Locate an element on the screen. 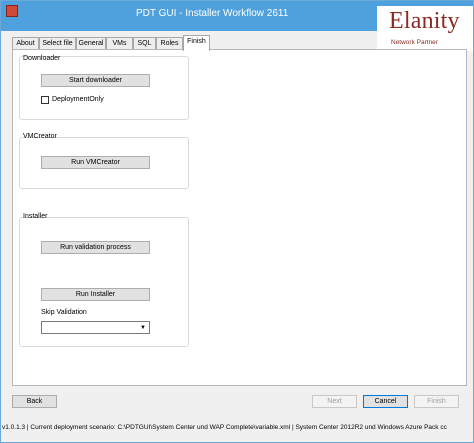 This screenshot has width=474, height=443. cancel-button: Cancel is located at coordinates (385, 401).